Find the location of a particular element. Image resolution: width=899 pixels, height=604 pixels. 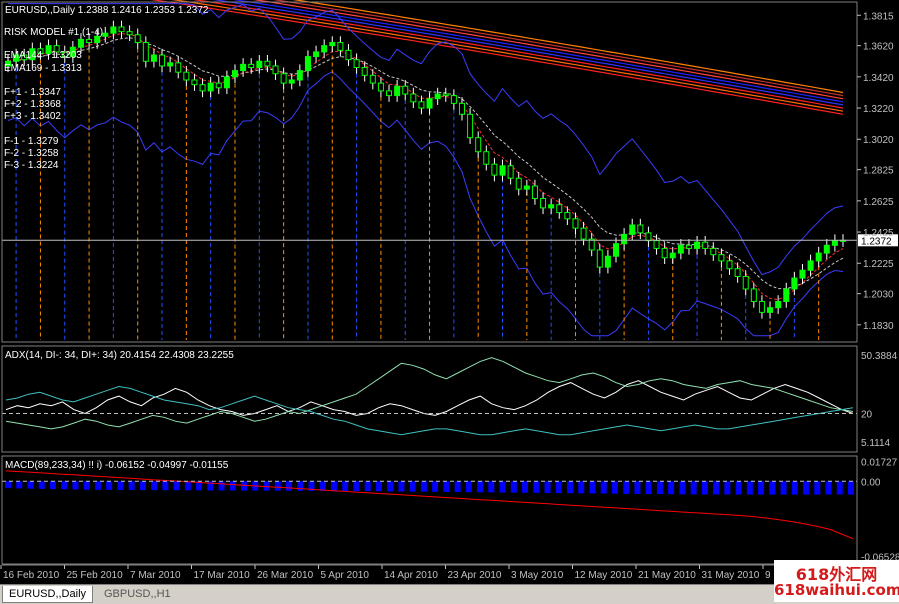

price-tick-label: 1.3420 is located at coordinates (878, 78).